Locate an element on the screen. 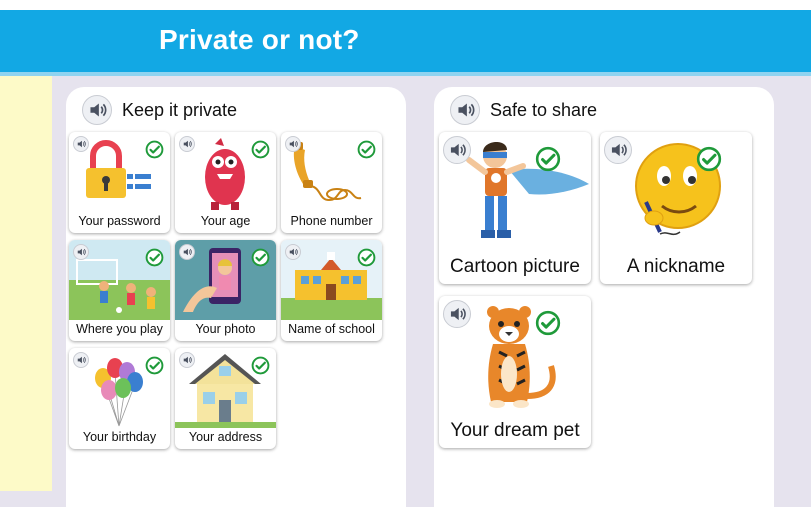  card-label: Phone number is located at coordinates (331, 221).